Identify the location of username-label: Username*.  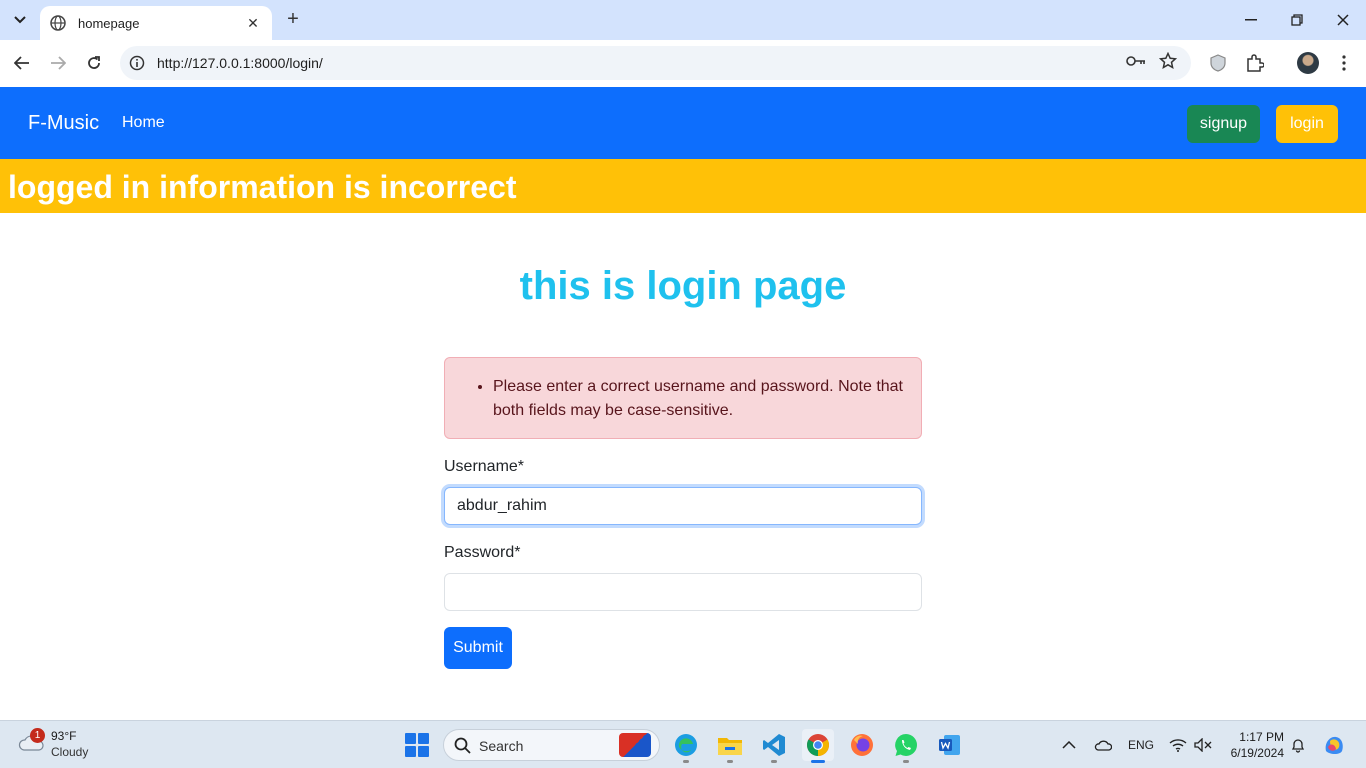
(484, 466).